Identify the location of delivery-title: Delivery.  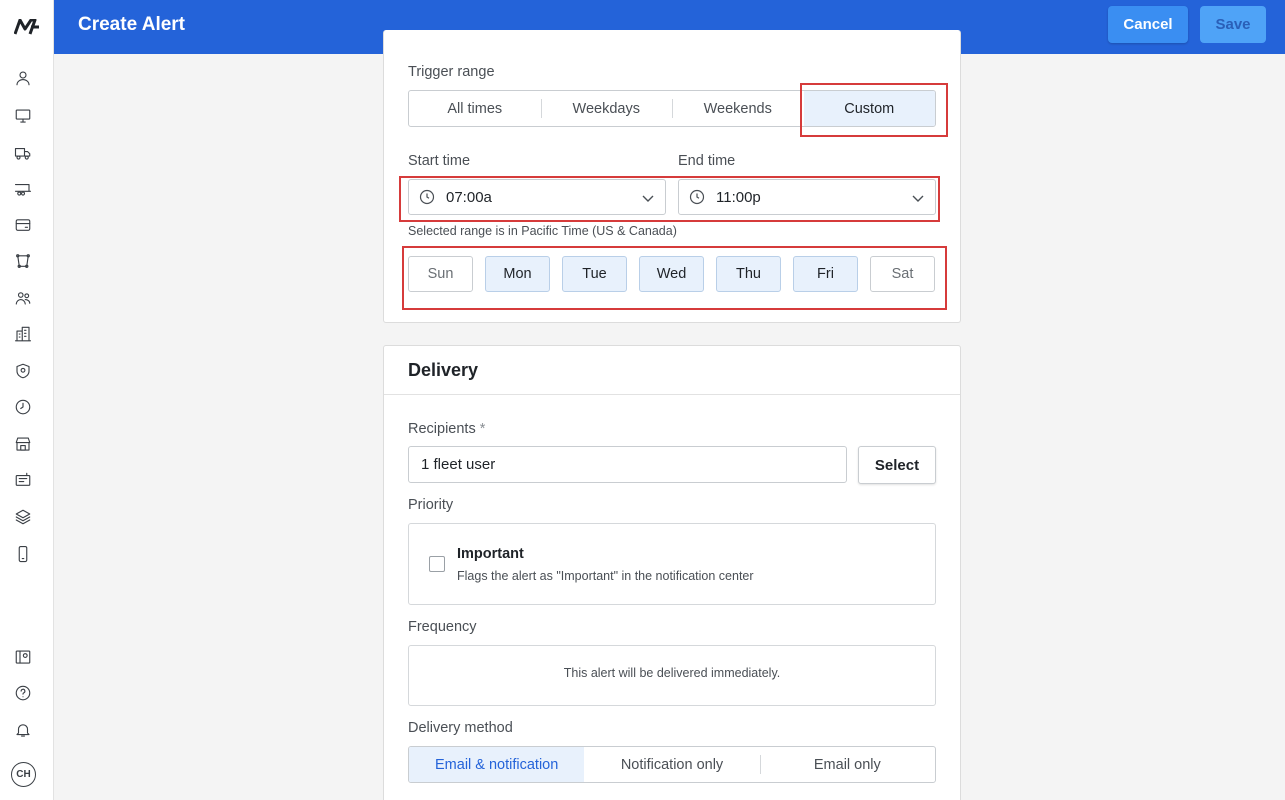
(443, 370).